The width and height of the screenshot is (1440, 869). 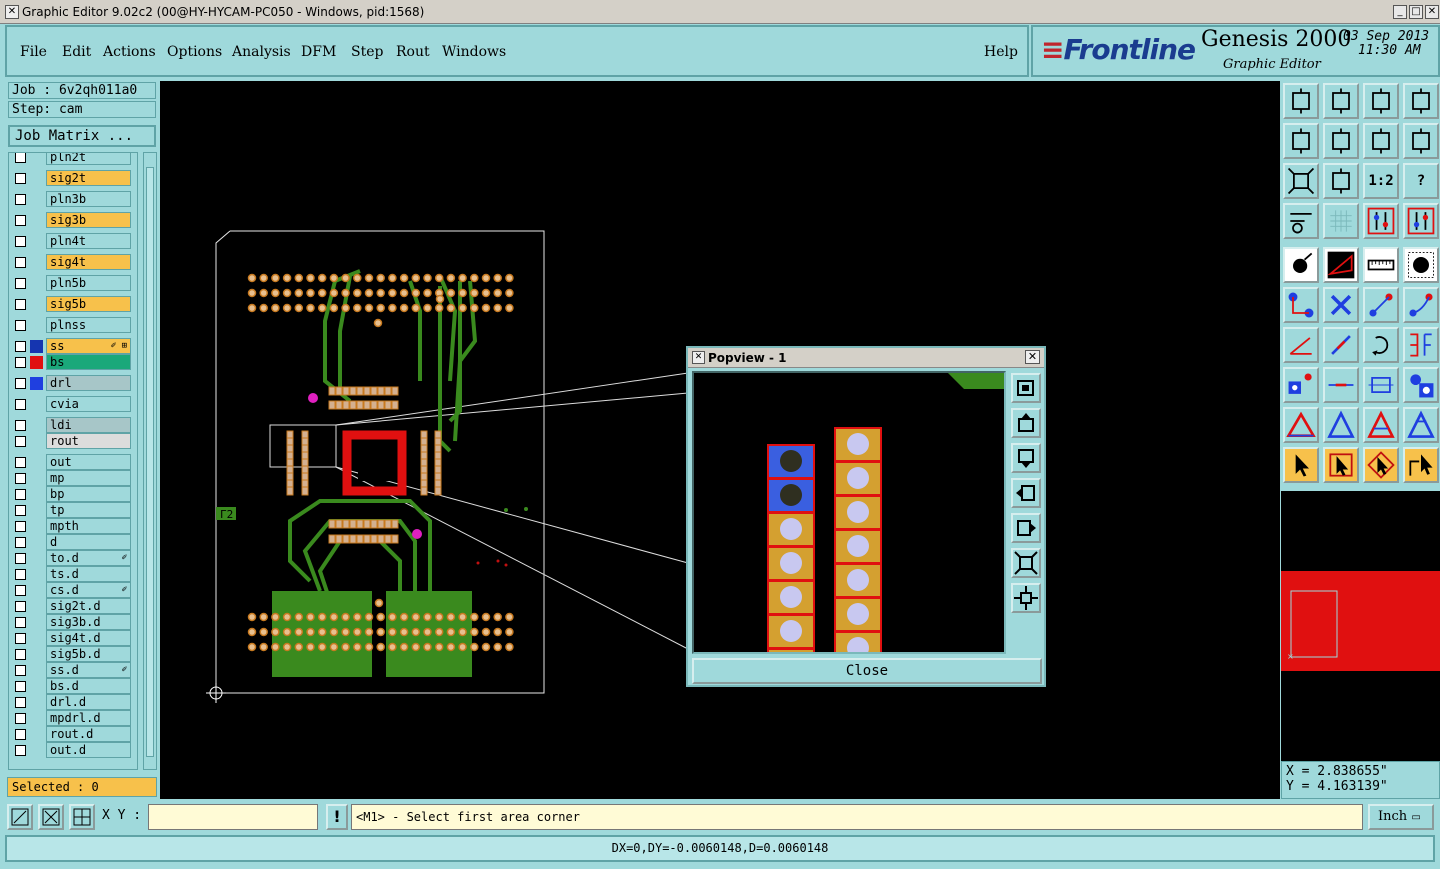 What do you see at coordinates (88, 262) in the screenshot?
I see `layer-name: sig4t` at bounding box center [88, 262].